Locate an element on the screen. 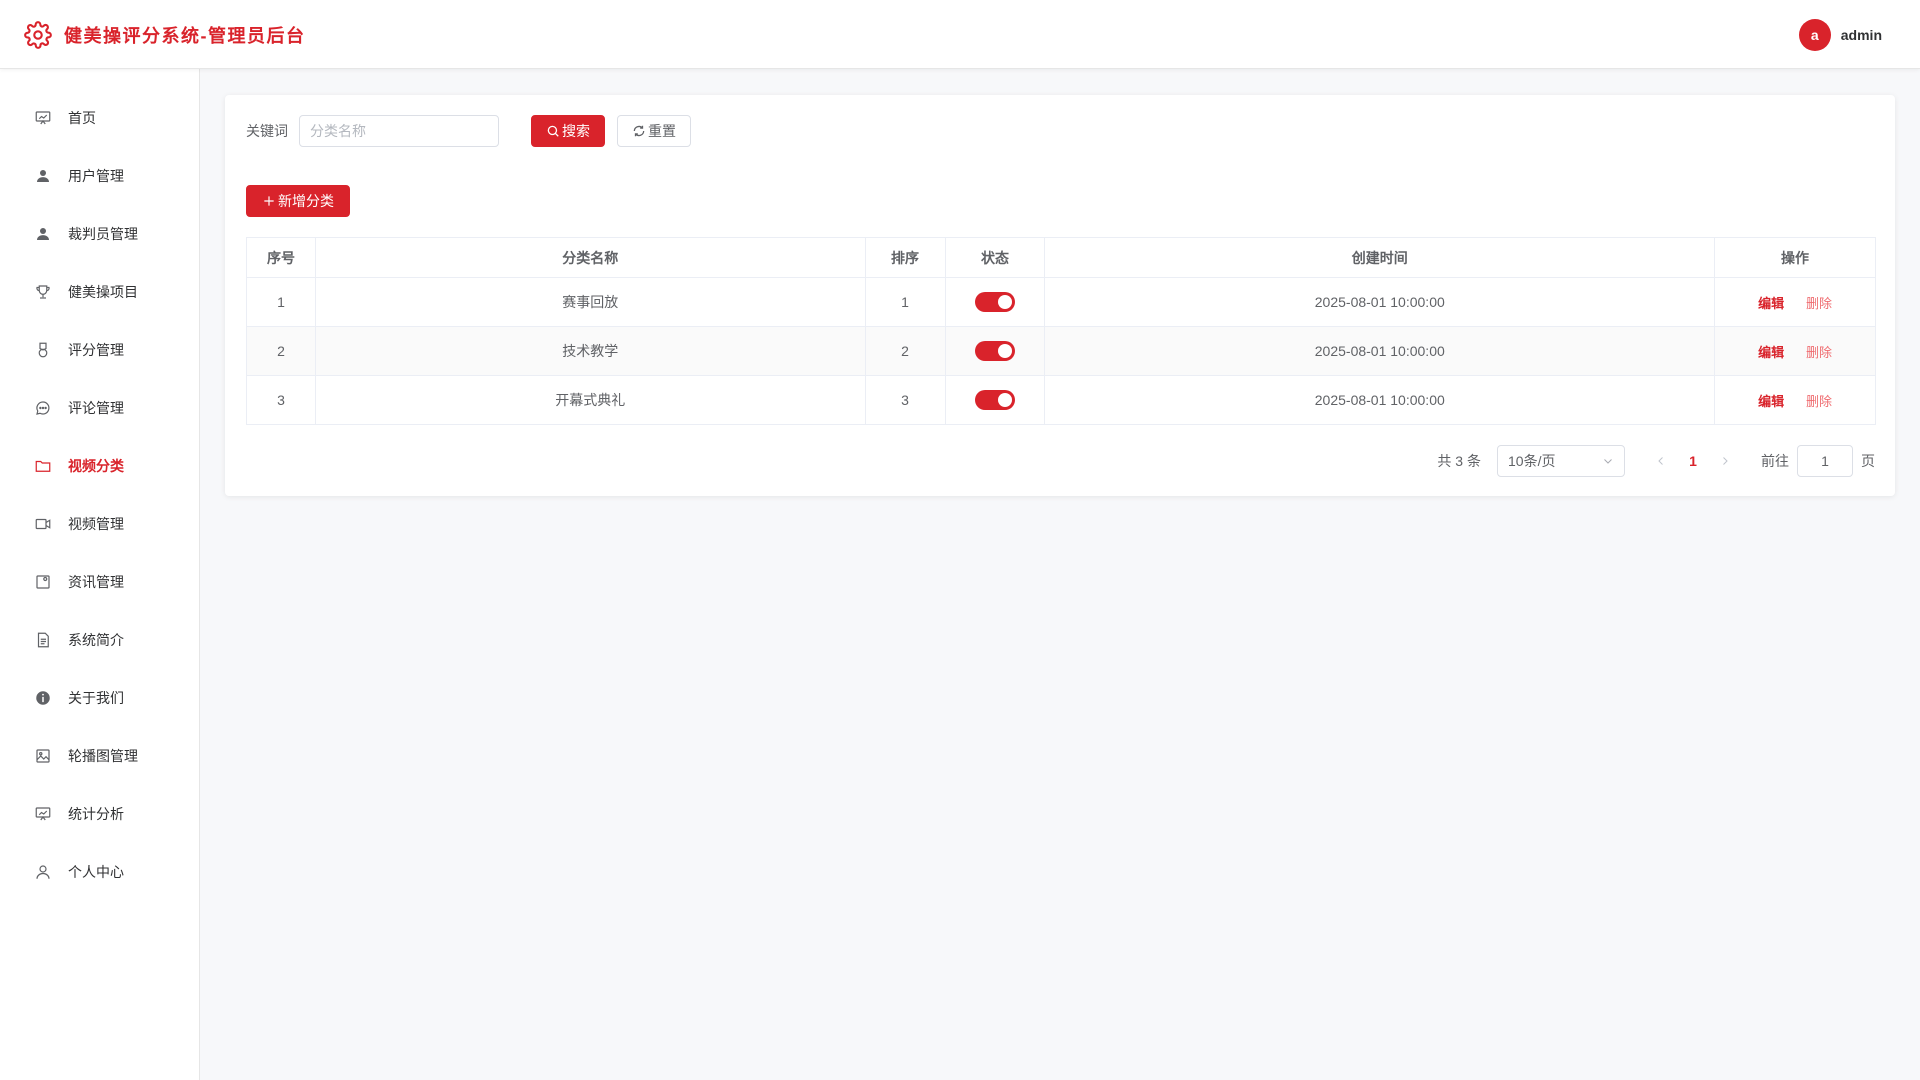 This screenshot has height=1080, width=1920. data-board-icon is located at coordinates (43, 814).